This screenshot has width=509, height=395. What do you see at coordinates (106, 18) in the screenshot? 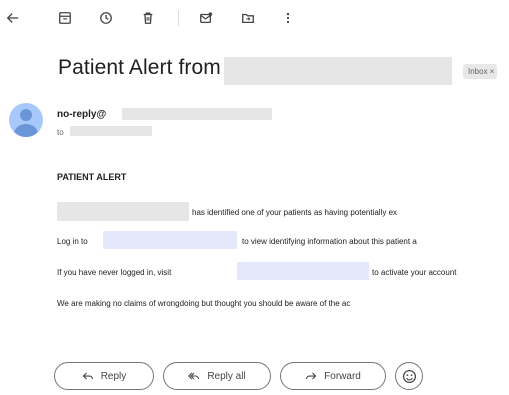
I see `snooze-icon` at bounding box center [106, 18].